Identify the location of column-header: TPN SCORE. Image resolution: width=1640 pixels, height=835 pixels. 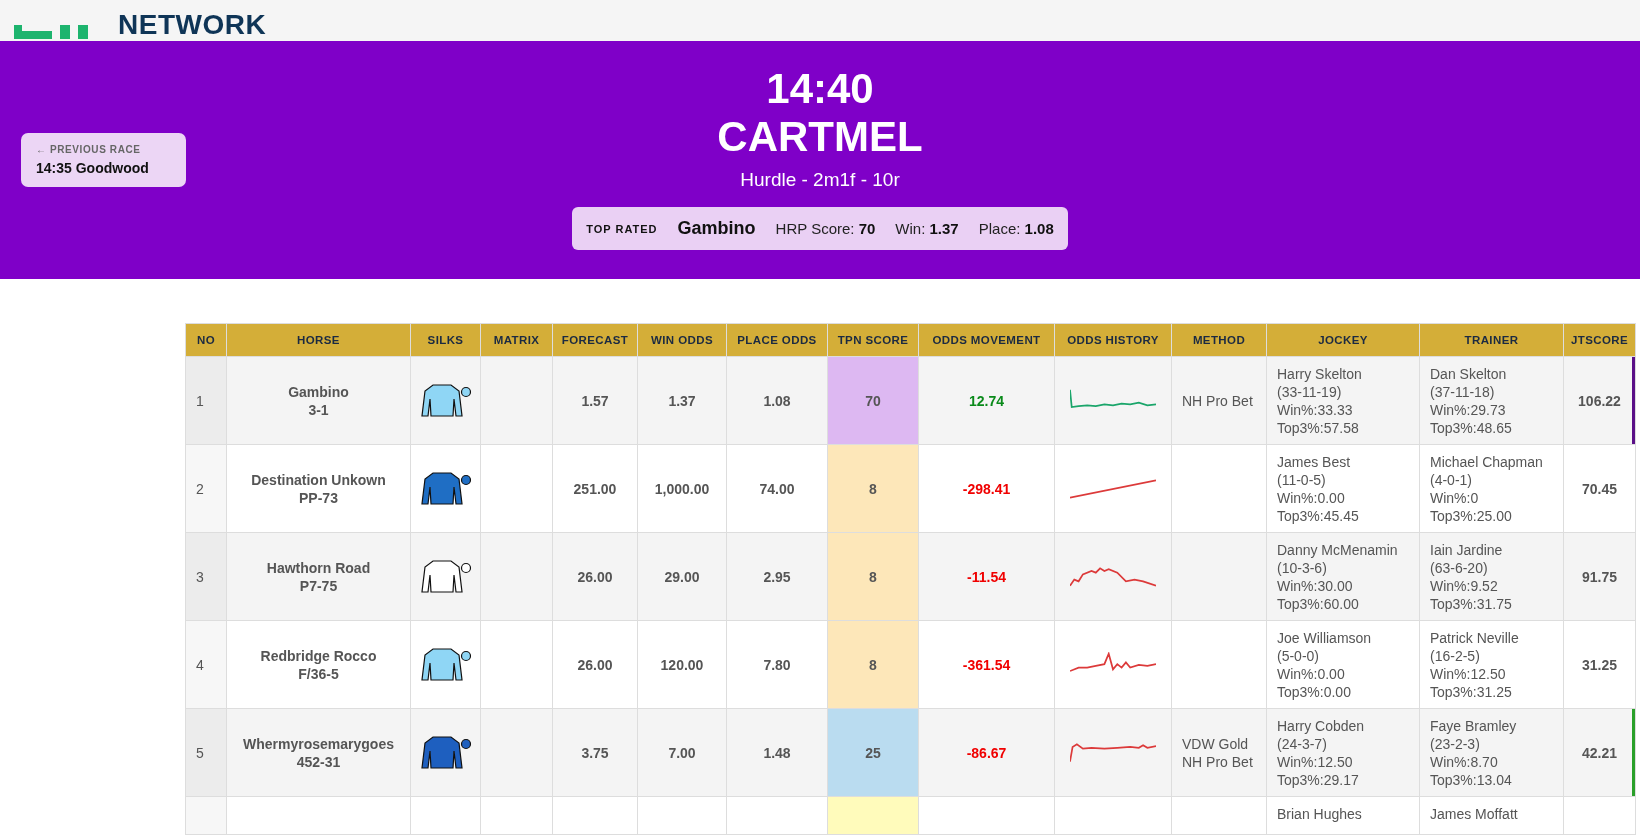
(873, 340).